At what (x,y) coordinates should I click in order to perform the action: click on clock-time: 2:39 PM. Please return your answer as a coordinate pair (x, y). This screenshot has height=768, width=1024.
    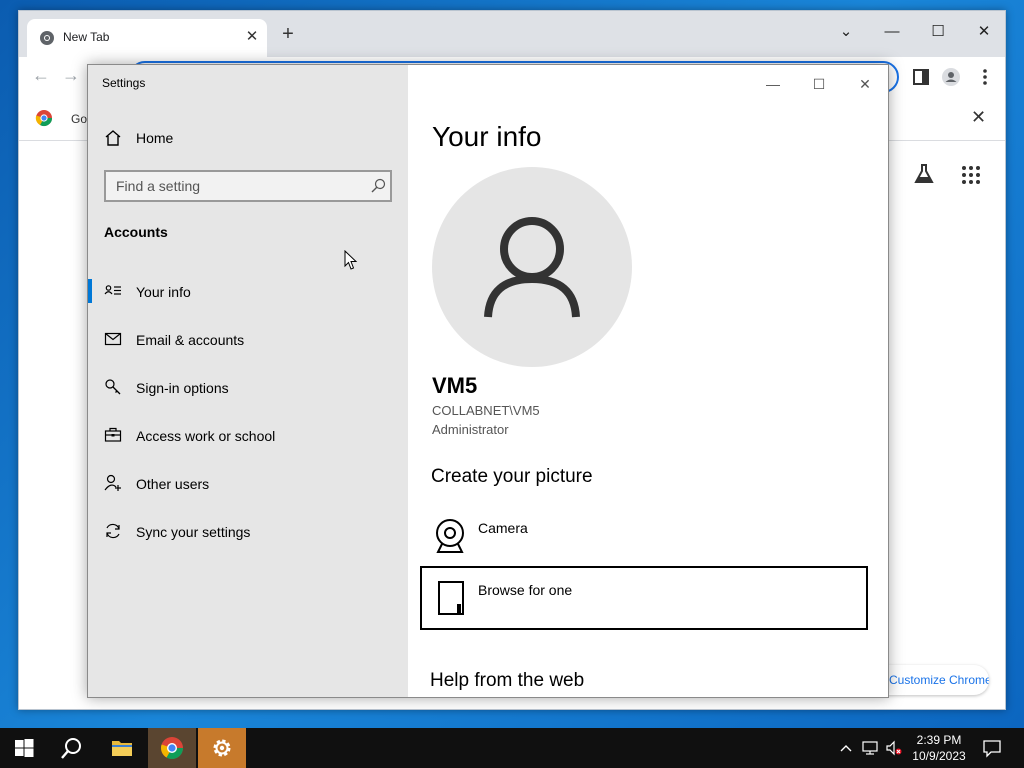
    Looking at the image, I should click on (939, 740).